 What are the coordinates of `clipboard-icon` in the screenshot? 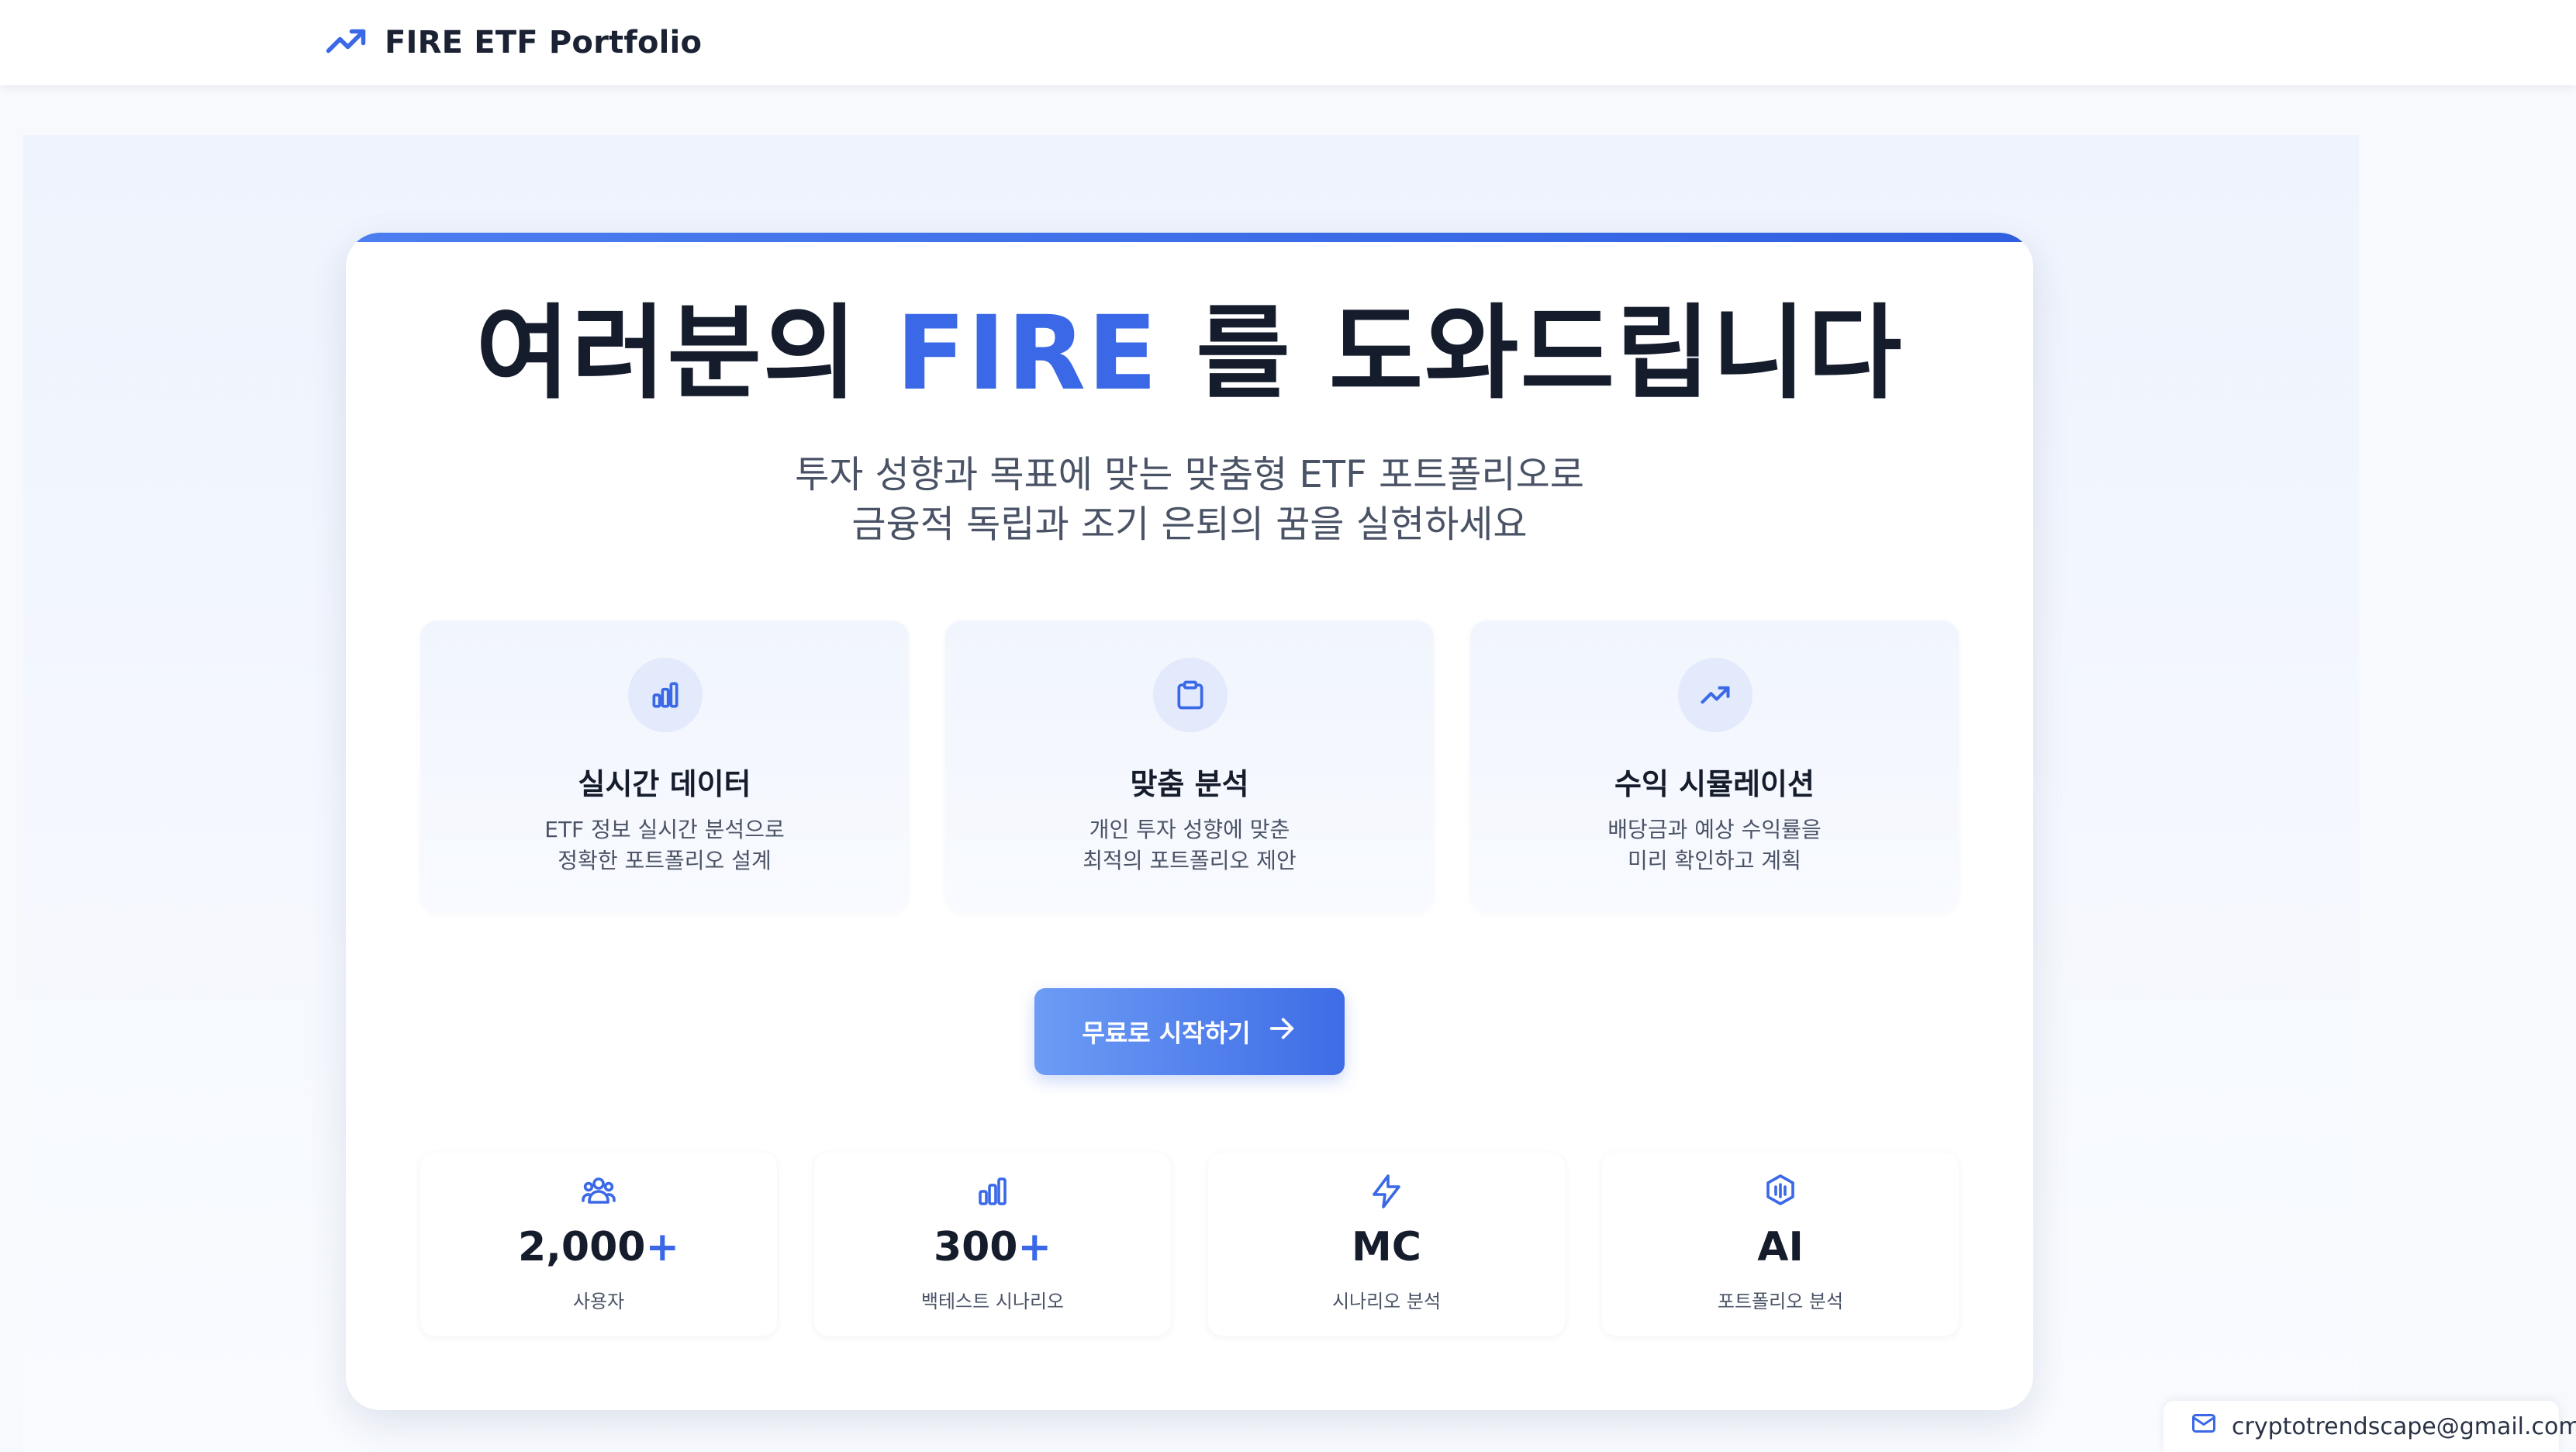 It's located at (1191, 695).